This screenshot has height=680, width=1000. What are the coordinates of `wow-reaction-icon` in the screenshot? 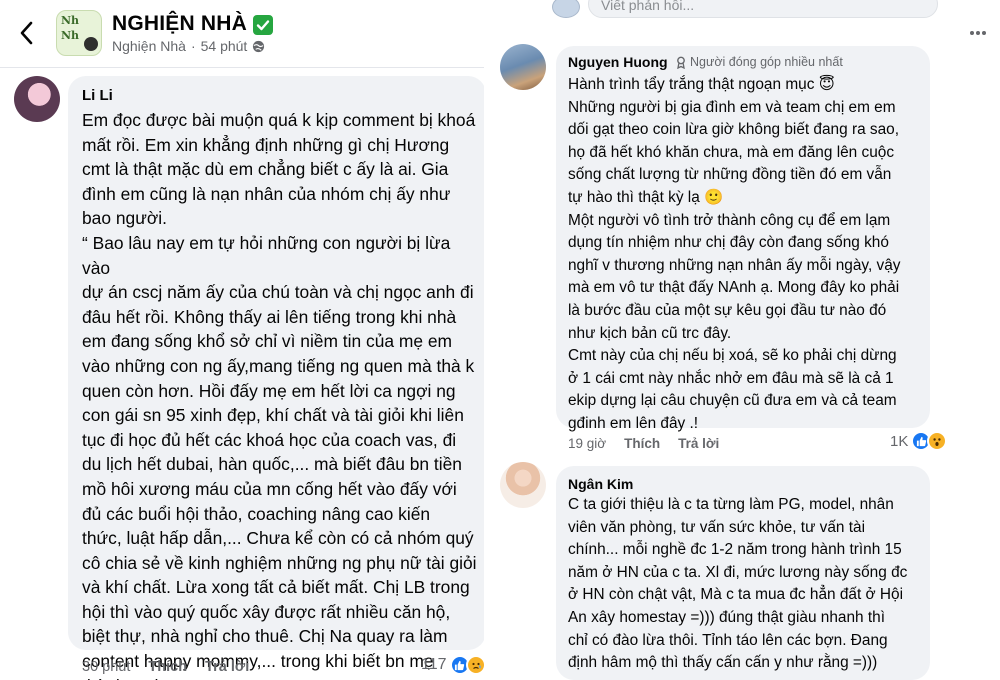 It's located at (937, 441).